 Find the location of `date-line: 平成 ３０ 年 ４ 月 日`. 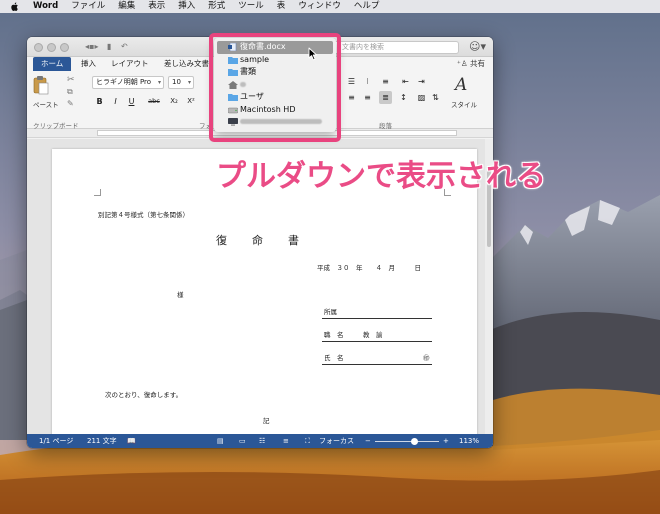

date-line: 平成 ３０ 年 ４ 月 日 is located at coordinates (369, 268).